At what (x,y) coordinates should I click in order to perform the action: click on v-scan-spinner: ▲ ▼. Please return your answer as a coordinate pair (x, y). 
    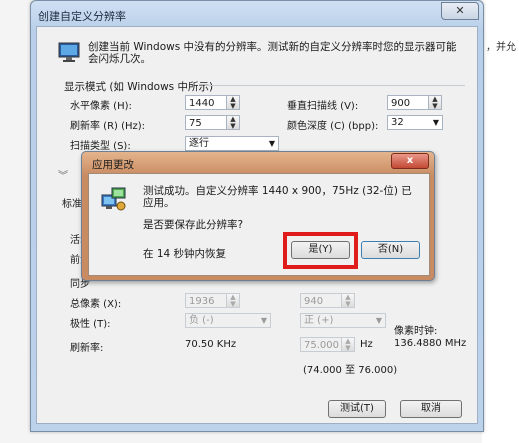
    Looking at the image, I should click on (435, 102).